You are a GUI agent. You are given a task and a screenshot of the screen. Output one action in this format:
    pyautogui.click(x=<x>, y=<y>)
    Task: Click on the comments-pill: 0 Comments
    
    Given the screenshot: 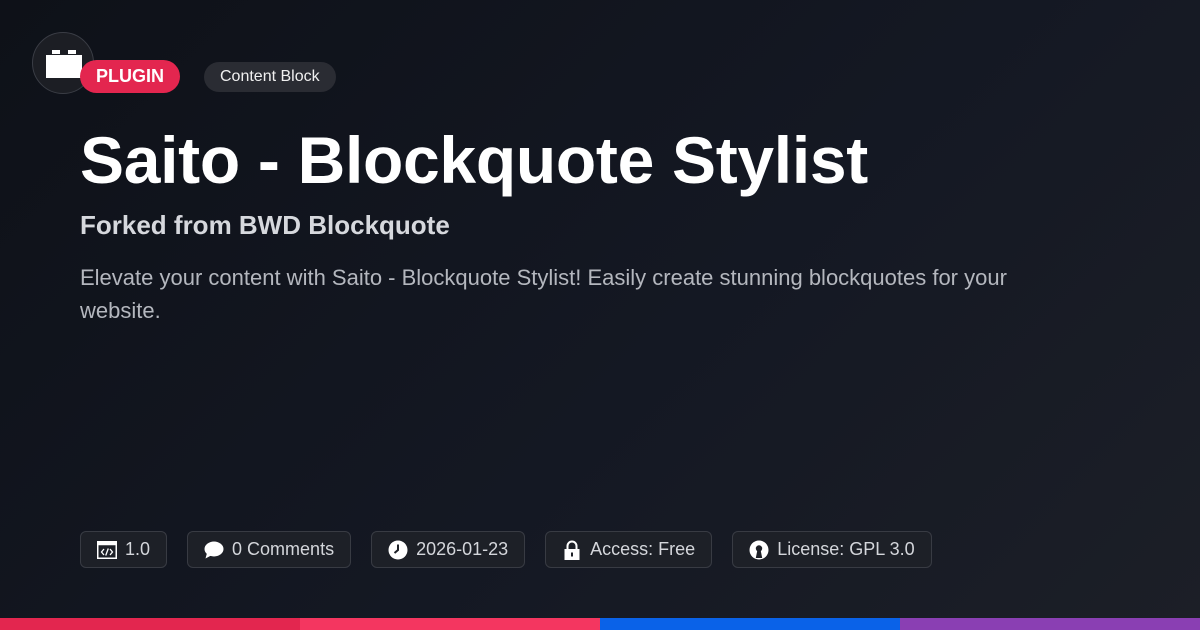 What is the action you would take?
    pyautogui.click(x=269, y=549)
    